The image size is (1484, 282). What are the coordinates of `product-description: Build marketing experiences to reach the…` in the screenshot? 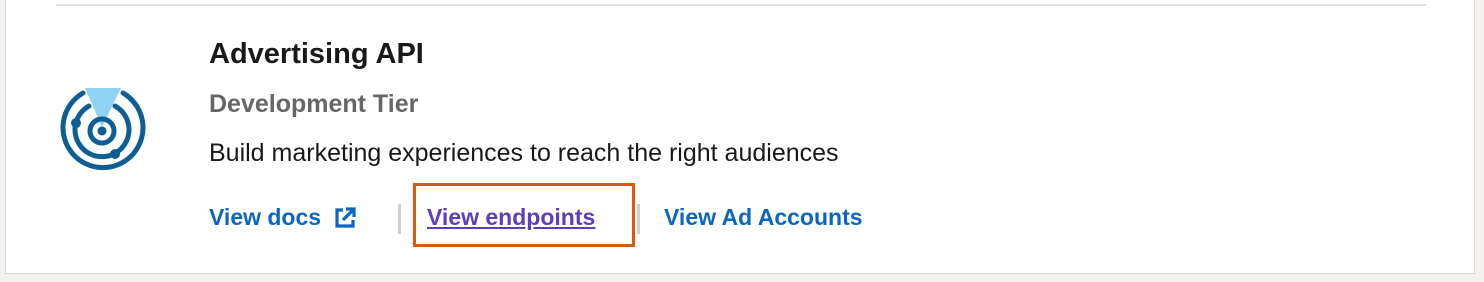 It's located at (524, 153).